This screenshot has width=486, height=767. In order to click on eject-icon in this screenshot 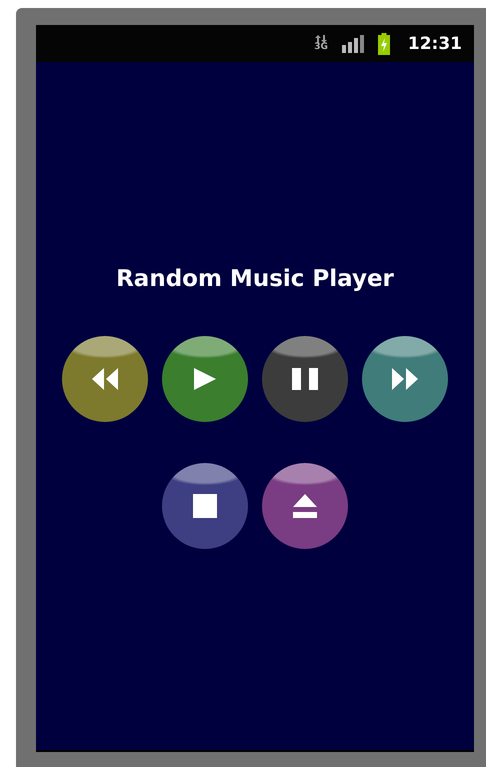, I will do `click(305, 506)`.